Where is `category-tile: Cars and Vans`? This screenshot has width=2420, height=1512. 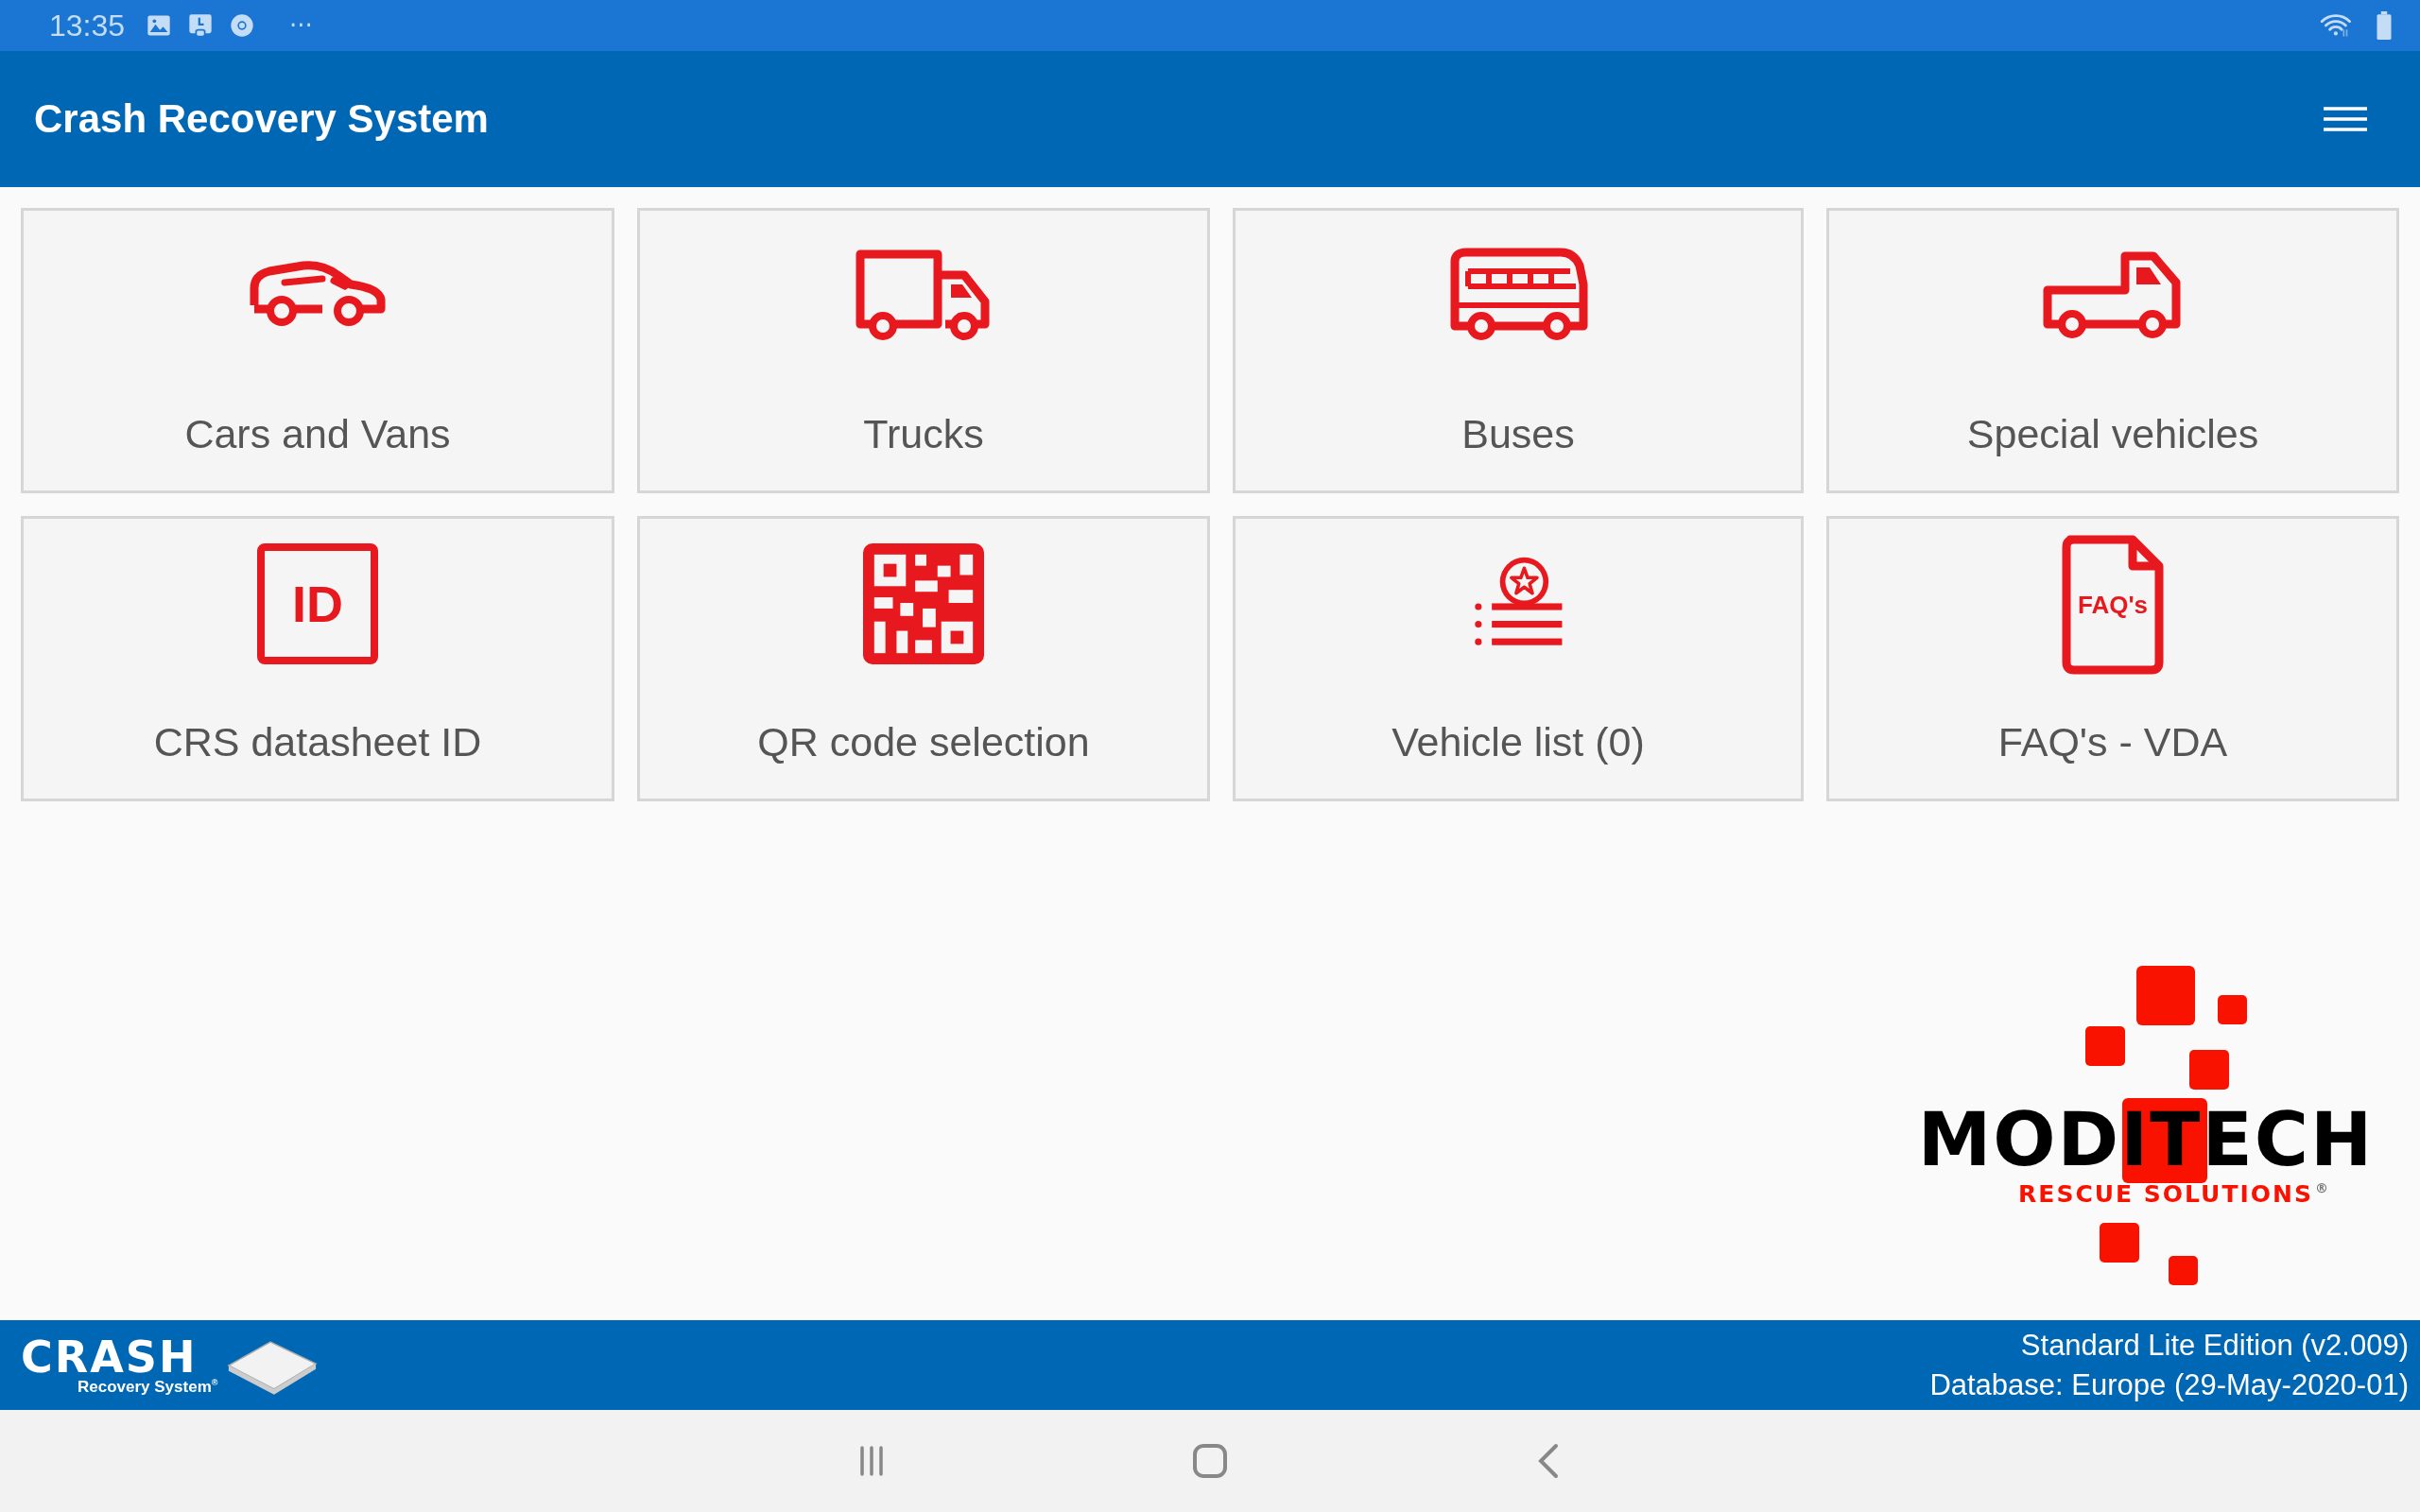
category-tile: Cars and Vans is located at coordinates (318, 350).